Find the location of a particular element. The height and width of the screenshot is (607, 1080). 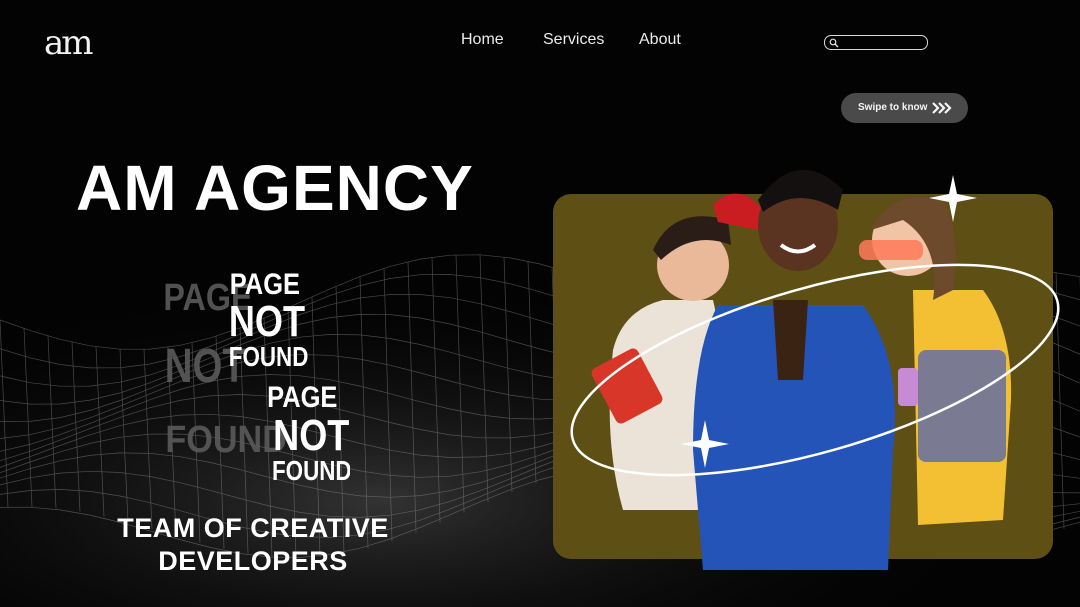

swipe-to-know-button: Swipe to know is located at coordinates (904, 108).